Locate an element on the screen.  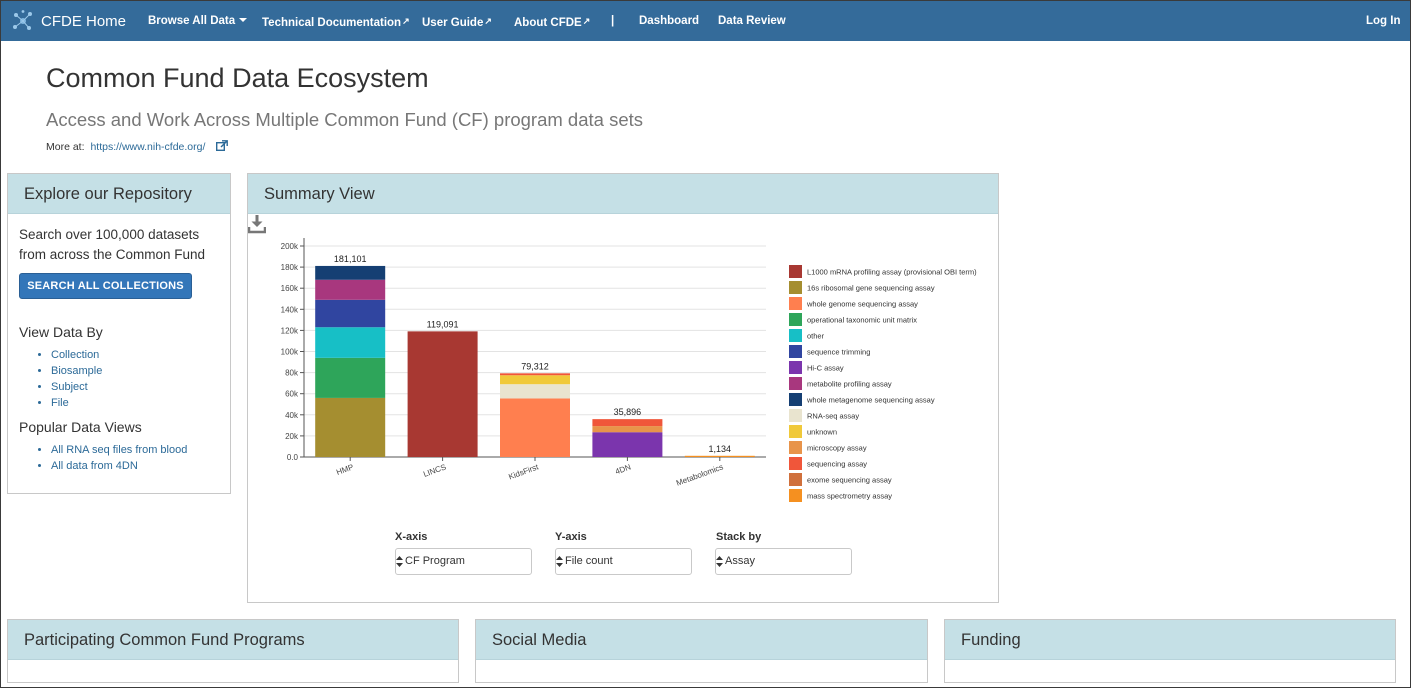
external-link-icon is located at coordinates (222, 145).